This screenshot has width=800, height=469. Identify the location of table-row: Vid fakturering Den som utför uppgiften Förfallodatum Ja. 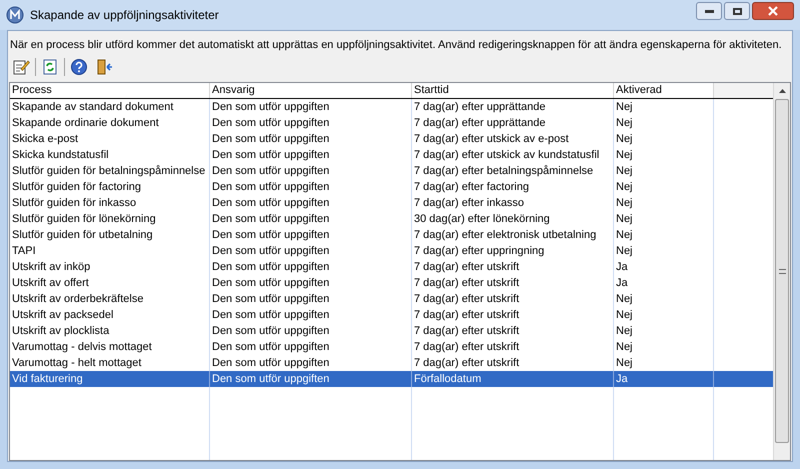
(391, 379).